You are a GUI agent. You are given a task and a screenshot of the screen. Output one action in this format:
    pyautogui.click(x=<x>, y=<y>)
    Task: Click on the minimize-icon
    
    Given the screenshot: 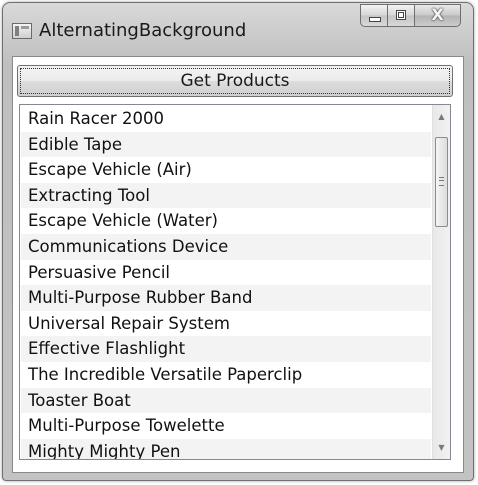 What is the action you would take?
    pyautogui.click(x=375, y=19)
    